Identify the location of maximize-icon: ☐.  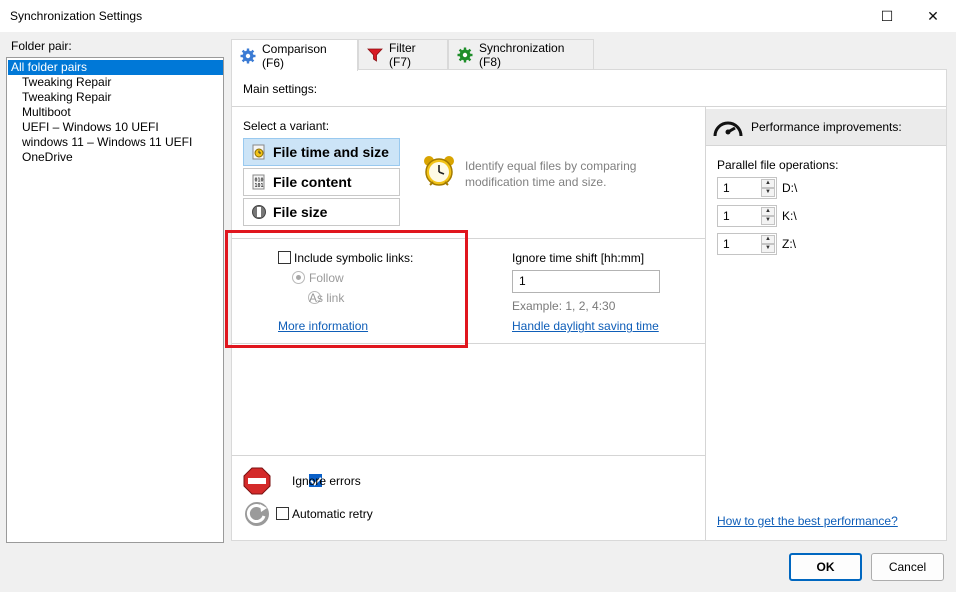
(887, 15).